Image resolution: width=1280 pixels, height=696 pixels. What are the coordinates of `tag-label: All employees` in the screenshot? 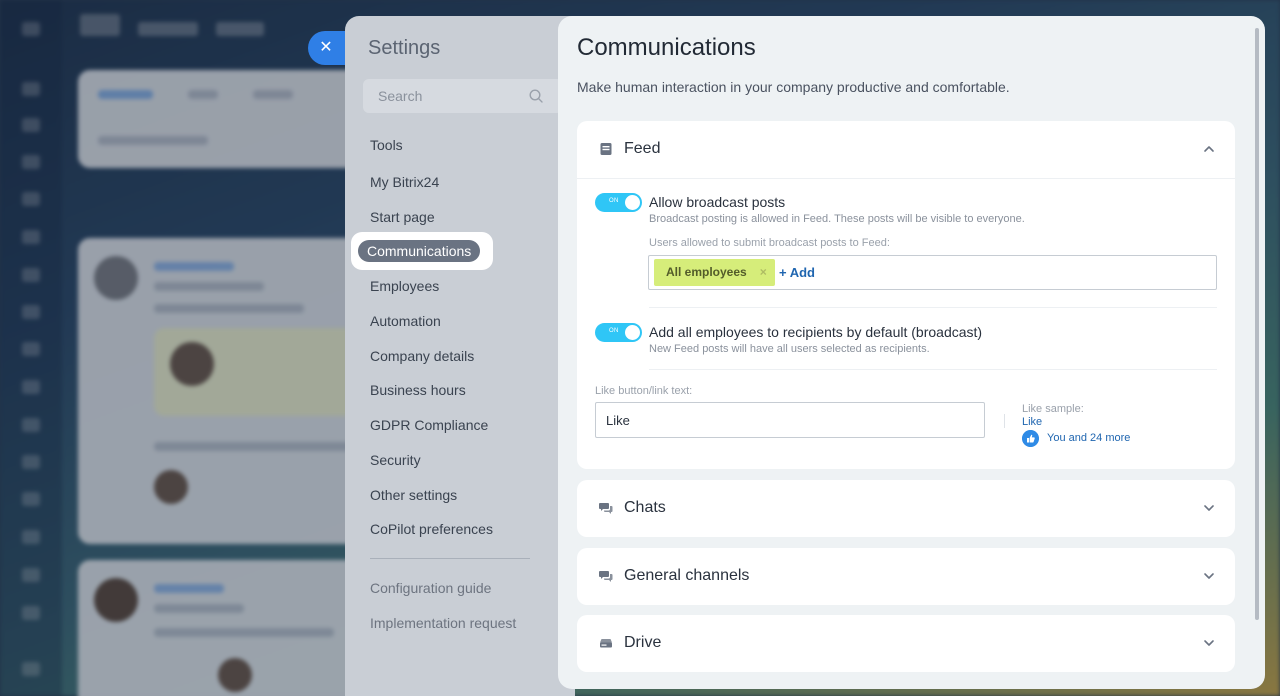 It's located at (706, 272).